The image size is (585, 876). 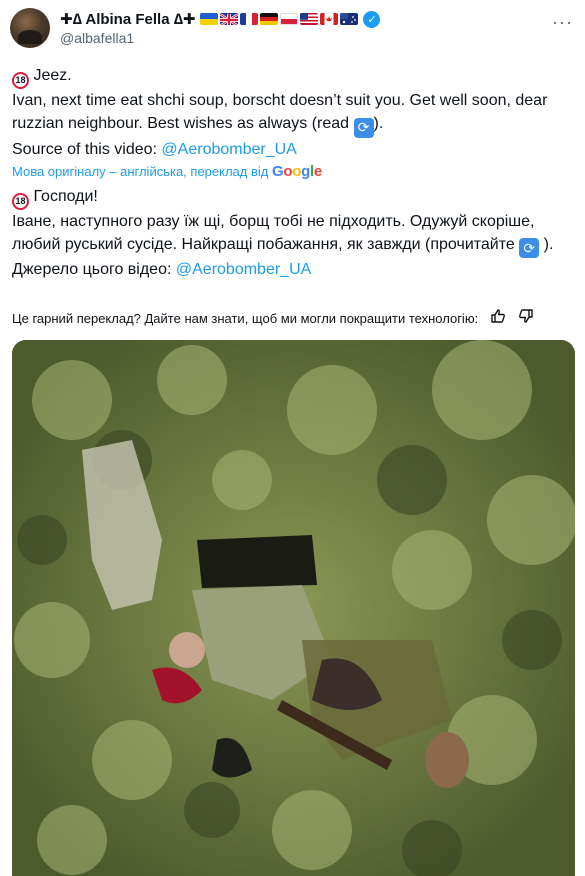 What do you see at coordinates (127, 19) in the screenshot?
I see `display-name: ✚∆ Albina Fella ∆✚` at bounding box center [127, 19].